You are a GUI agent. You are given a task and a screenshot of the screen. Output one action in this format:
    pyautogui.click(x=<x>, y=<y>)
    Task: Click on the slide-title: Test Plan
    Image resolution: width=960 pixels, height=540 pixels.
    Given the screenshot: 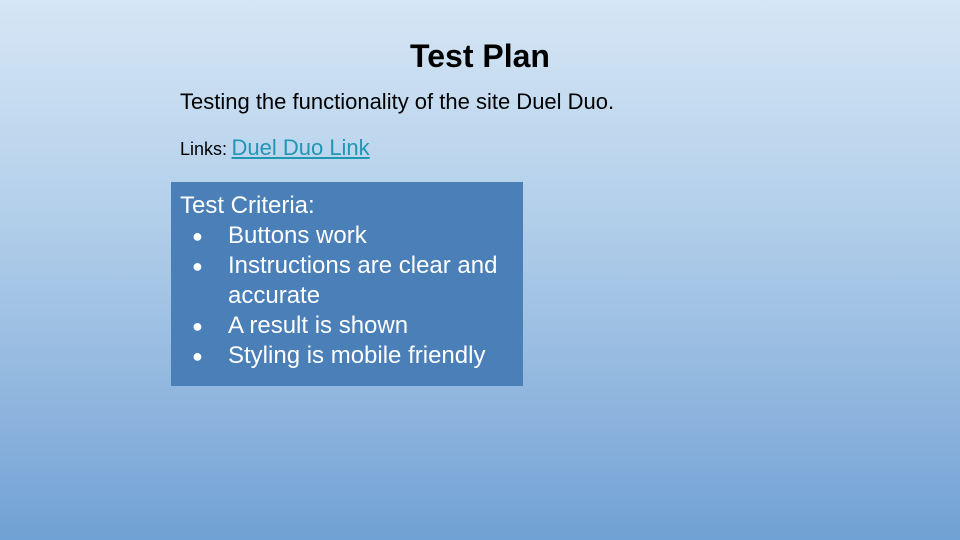 What is the action you would take?
    pyautogui.click(x=480, y=56)
    